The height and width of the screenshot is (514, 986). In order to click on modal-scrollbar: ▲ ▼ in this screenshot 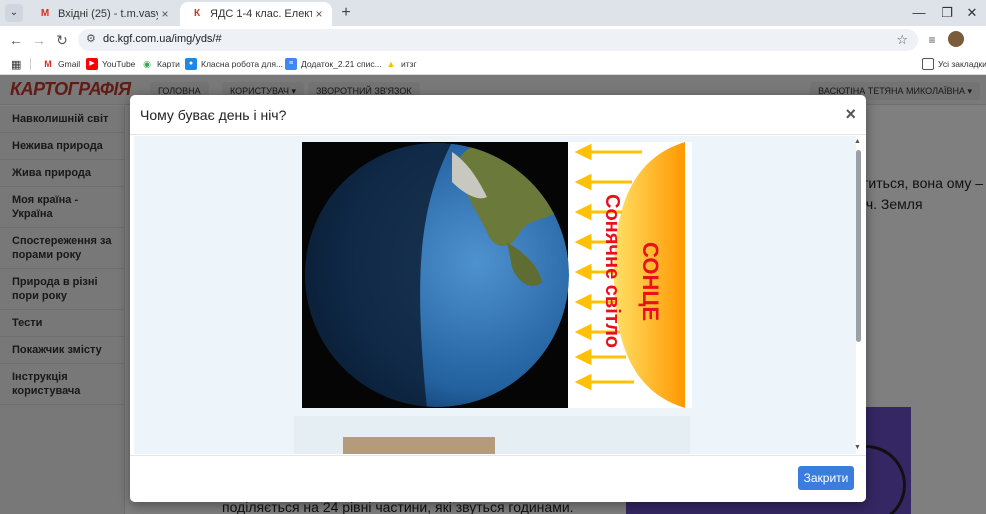, I will do `click(858, 295)`.